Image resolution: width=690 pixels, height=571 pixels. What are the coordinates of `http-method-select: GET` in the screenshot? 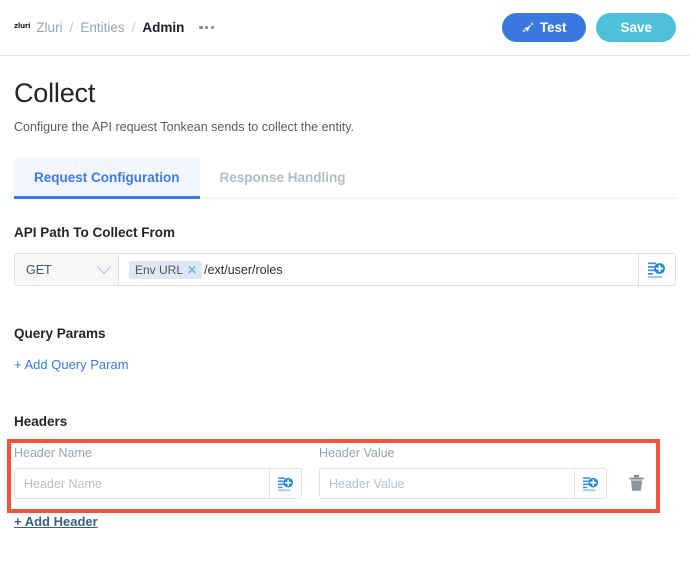 It's located at (66, 269).